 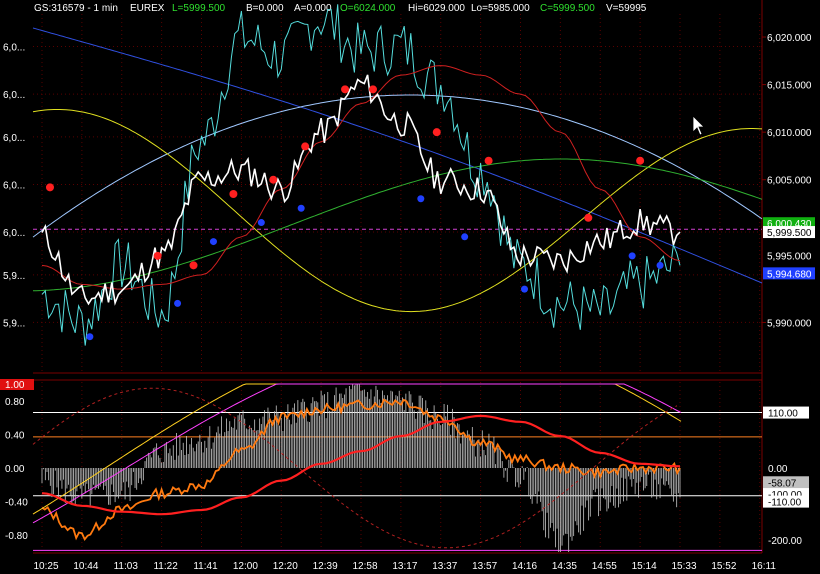 I want to click on time-axis-tick: 14:55, so click(x=604, y=566).